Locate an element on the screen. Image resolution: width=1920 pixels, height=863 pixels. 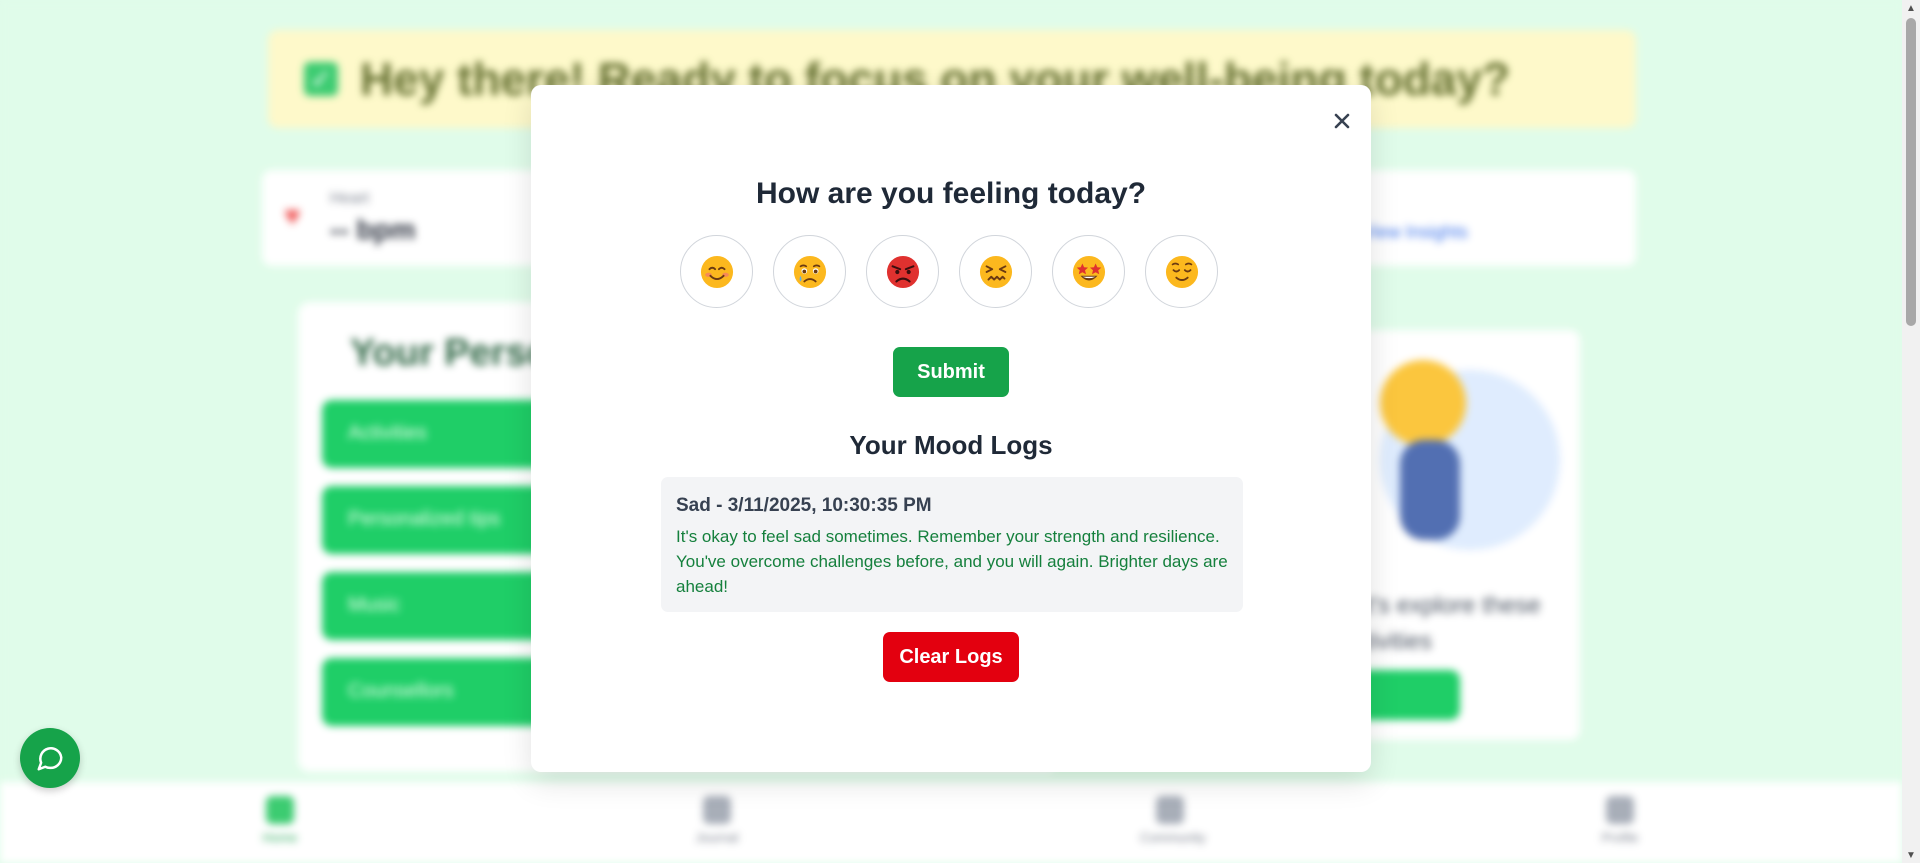
clear-logs-button: Clear Logs is located at coordinates (951, 657).